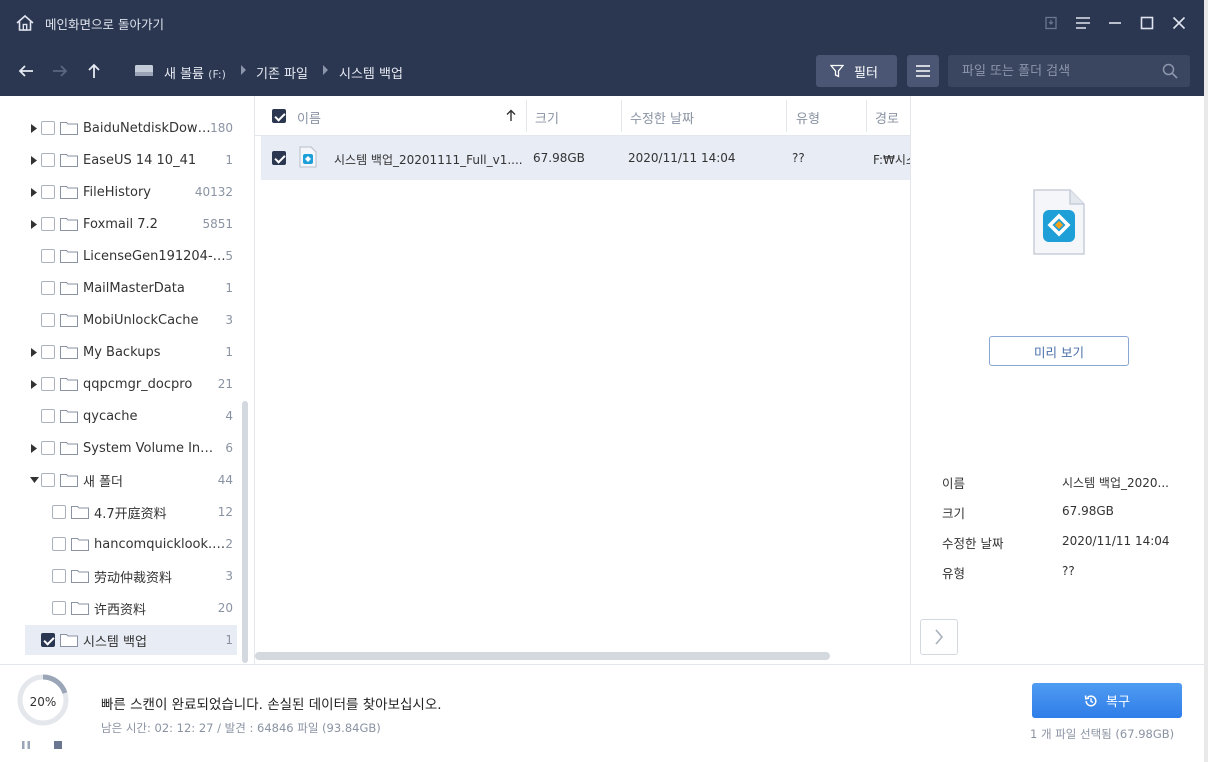 This screenshot has height=762, width=1208. I want to click on column-header-type: 유형, so click(808, 117).